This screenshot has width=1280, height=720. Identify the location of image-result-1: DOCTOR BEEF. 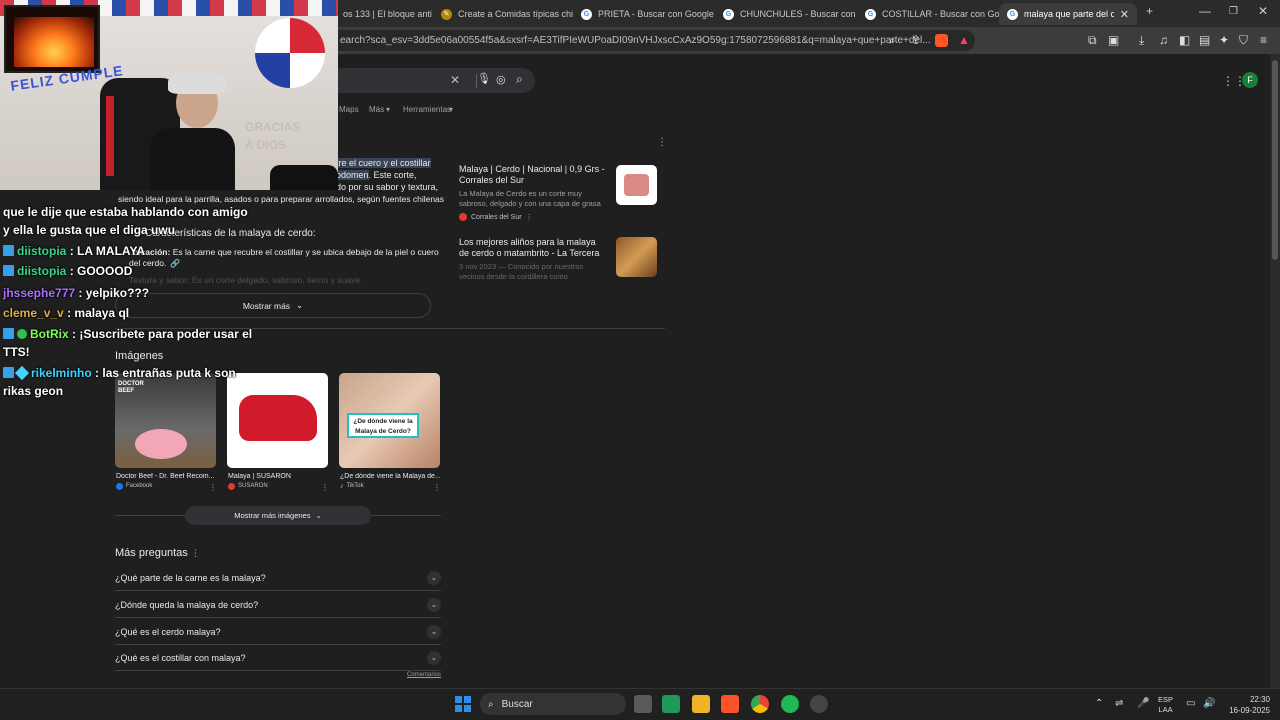
(165, 420).